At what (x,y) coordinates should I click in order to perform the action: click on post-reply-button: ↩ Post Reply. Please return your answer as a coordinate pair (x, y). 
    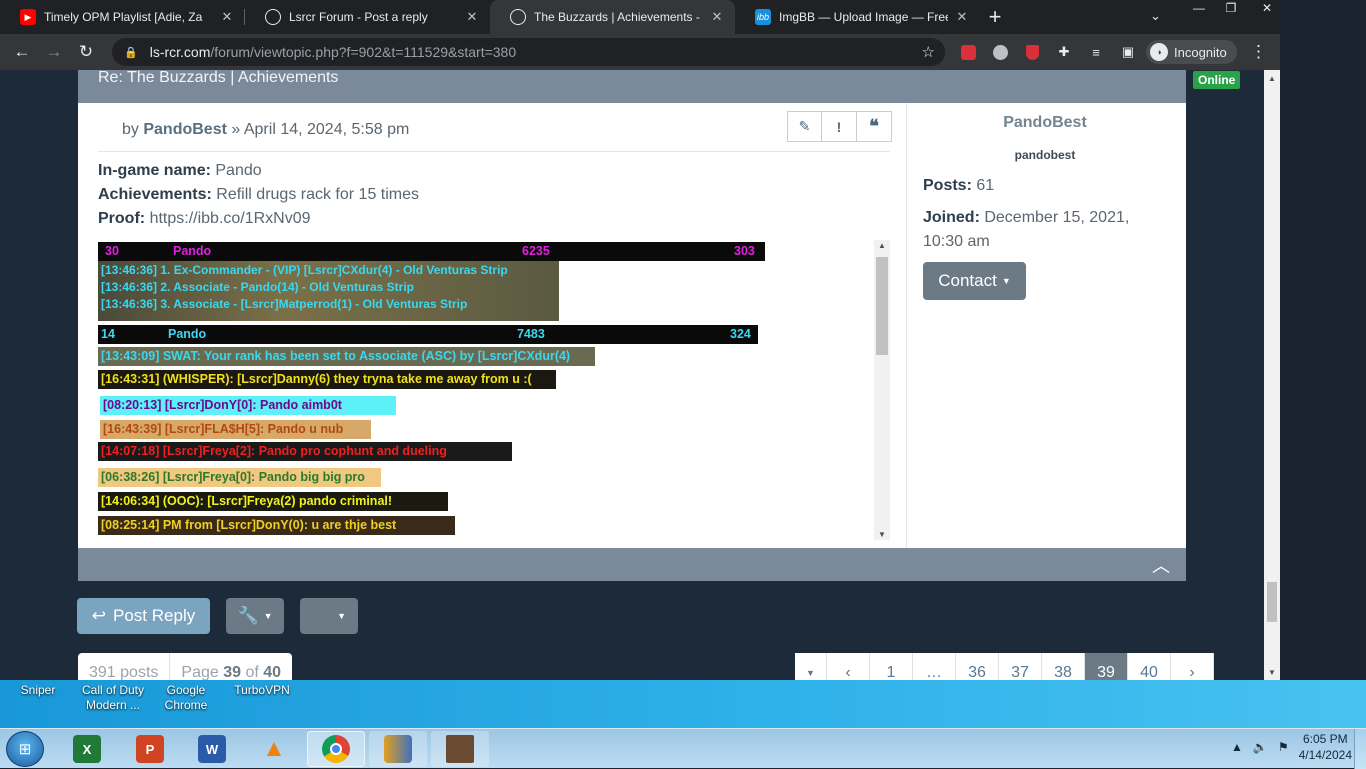
    Looking at the image, I should click on (143, 616).